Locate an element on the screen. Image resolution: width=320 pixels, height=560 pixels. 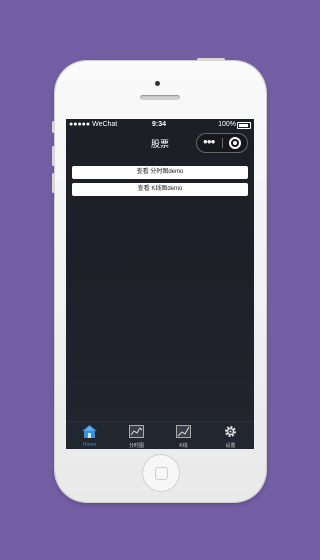
capsule-divider is located at coordinates (222, 143).